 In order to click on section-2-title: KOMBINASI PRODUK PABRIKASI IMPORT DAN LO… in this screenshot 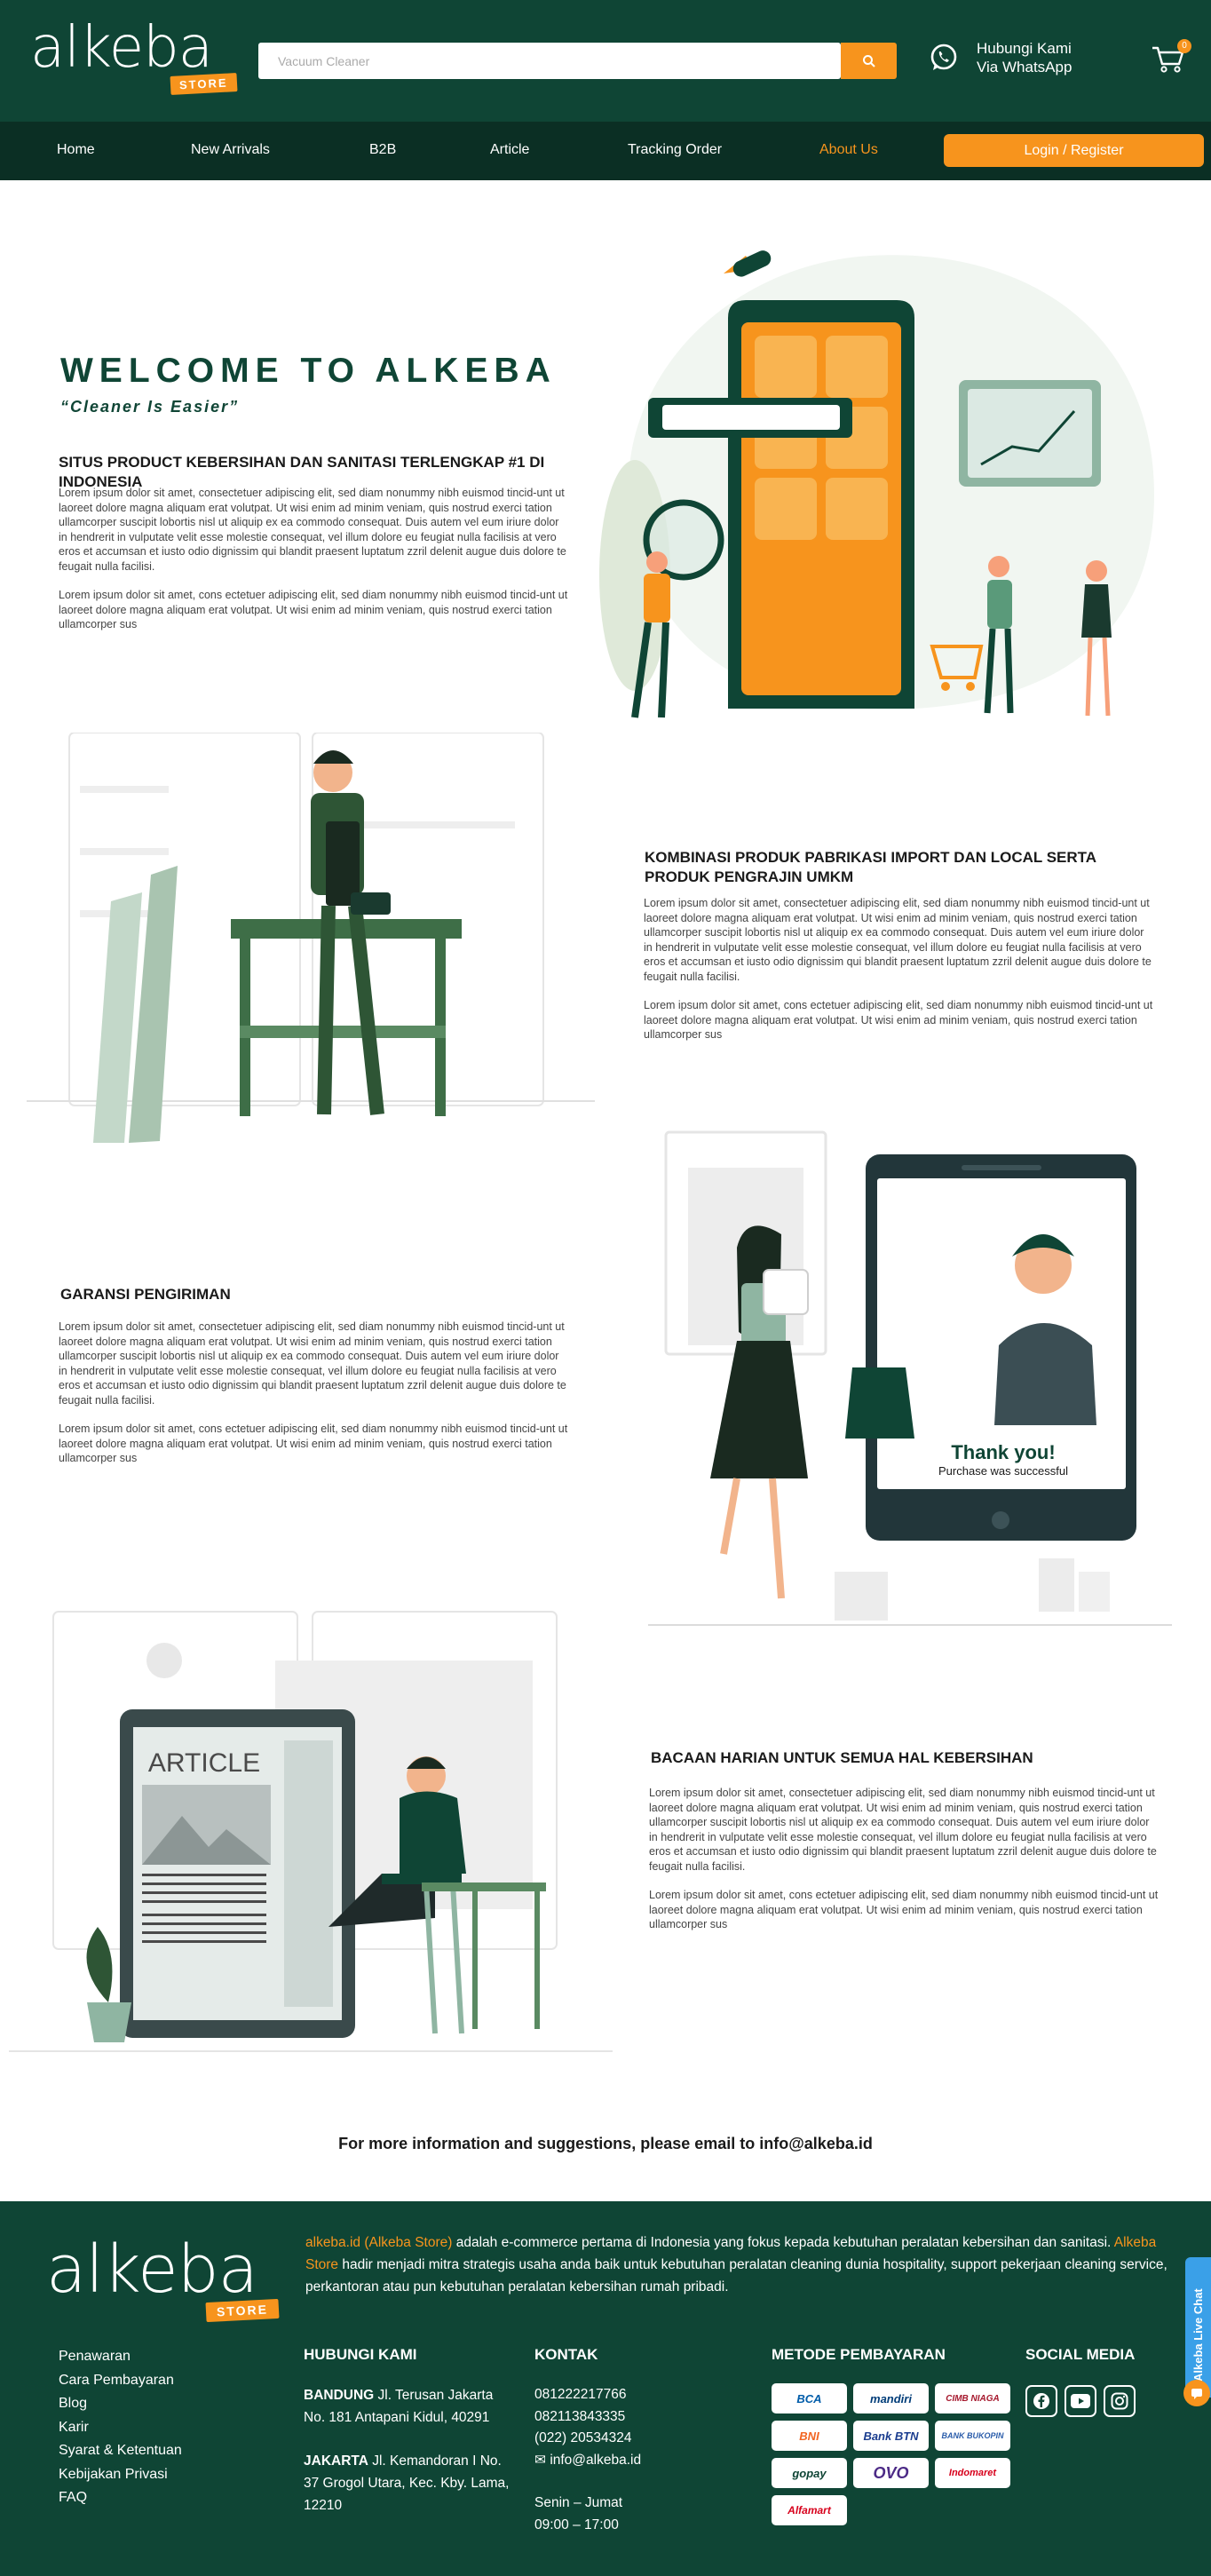, I will do `click(870, 867)`.